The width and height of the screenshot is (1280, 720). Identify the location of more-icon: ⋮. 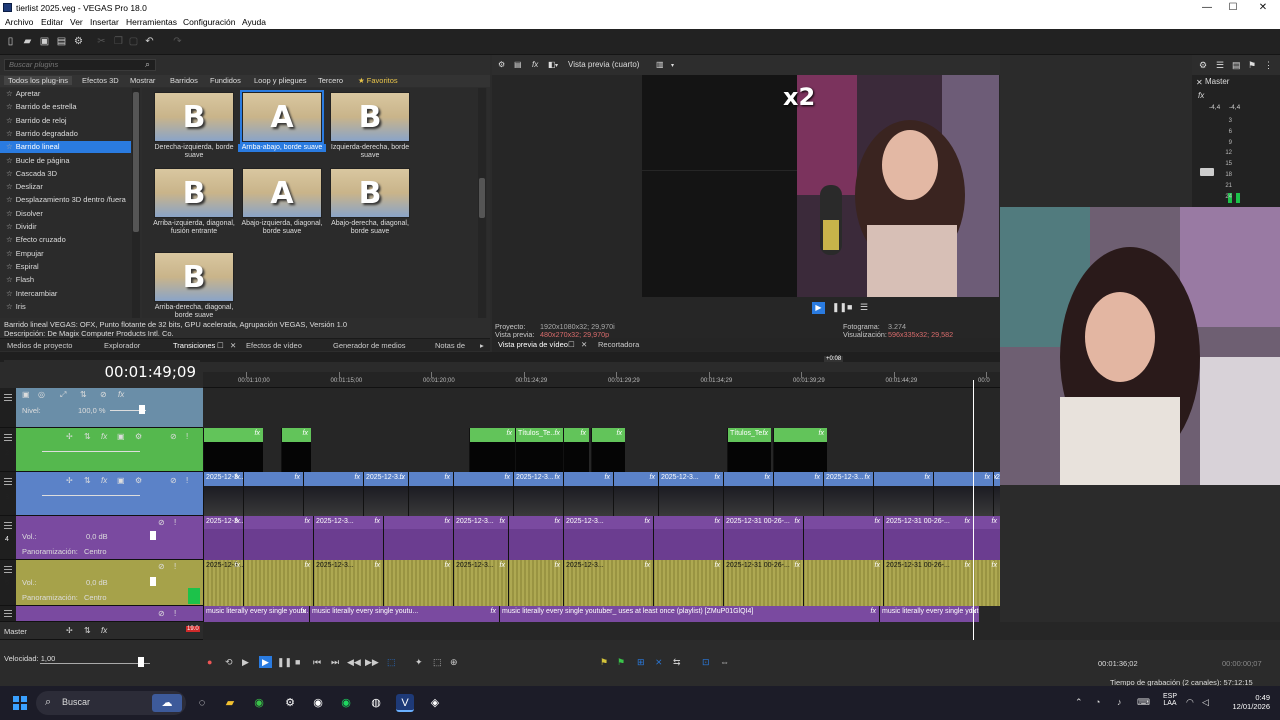
(1268, 65).